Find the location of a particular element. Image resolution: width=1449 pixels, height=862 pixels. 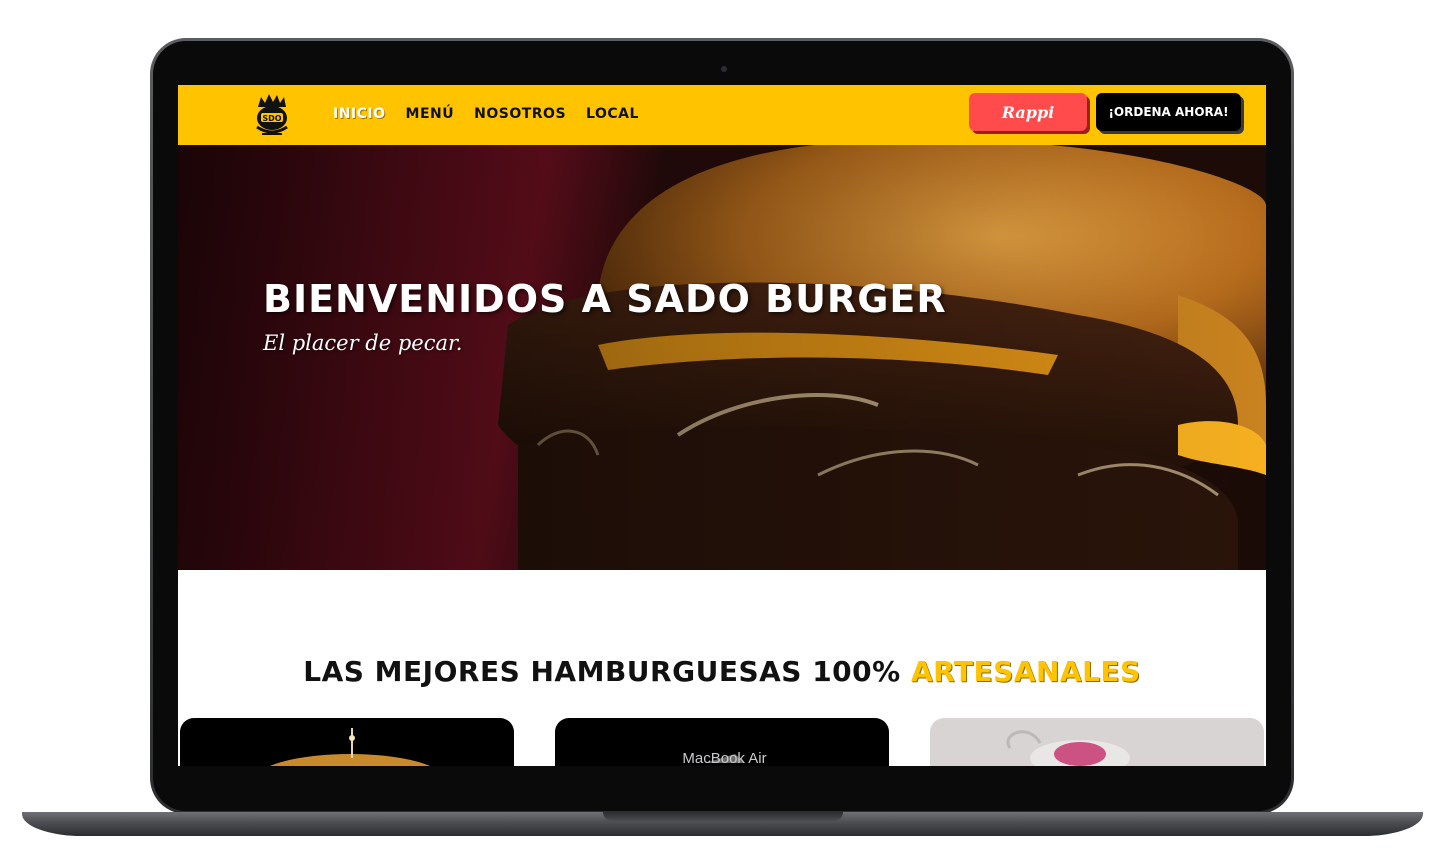

sado-burger-logo-icon: SDO is located at coordinates (272, 115).